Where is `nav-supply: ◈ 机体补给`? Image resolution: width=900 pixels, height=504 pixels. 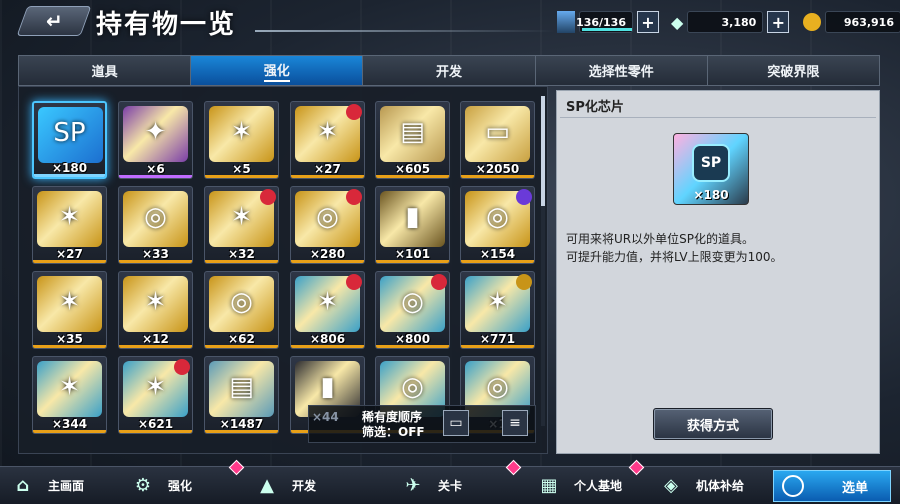
nav-supply: ◈ 机体补给 is located at coordinates (699, 485).